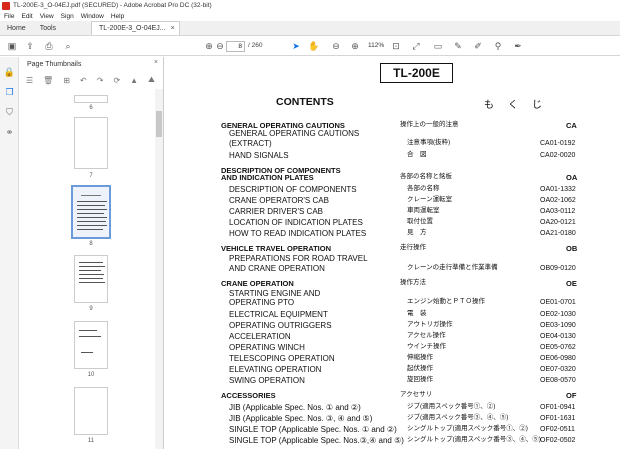 The width and height of the screenshot is (620, 449). Describe the element at coordinates (426, 346) in the screenshot. I see `toc-entry-japanese: ウインチ操作` at that location.